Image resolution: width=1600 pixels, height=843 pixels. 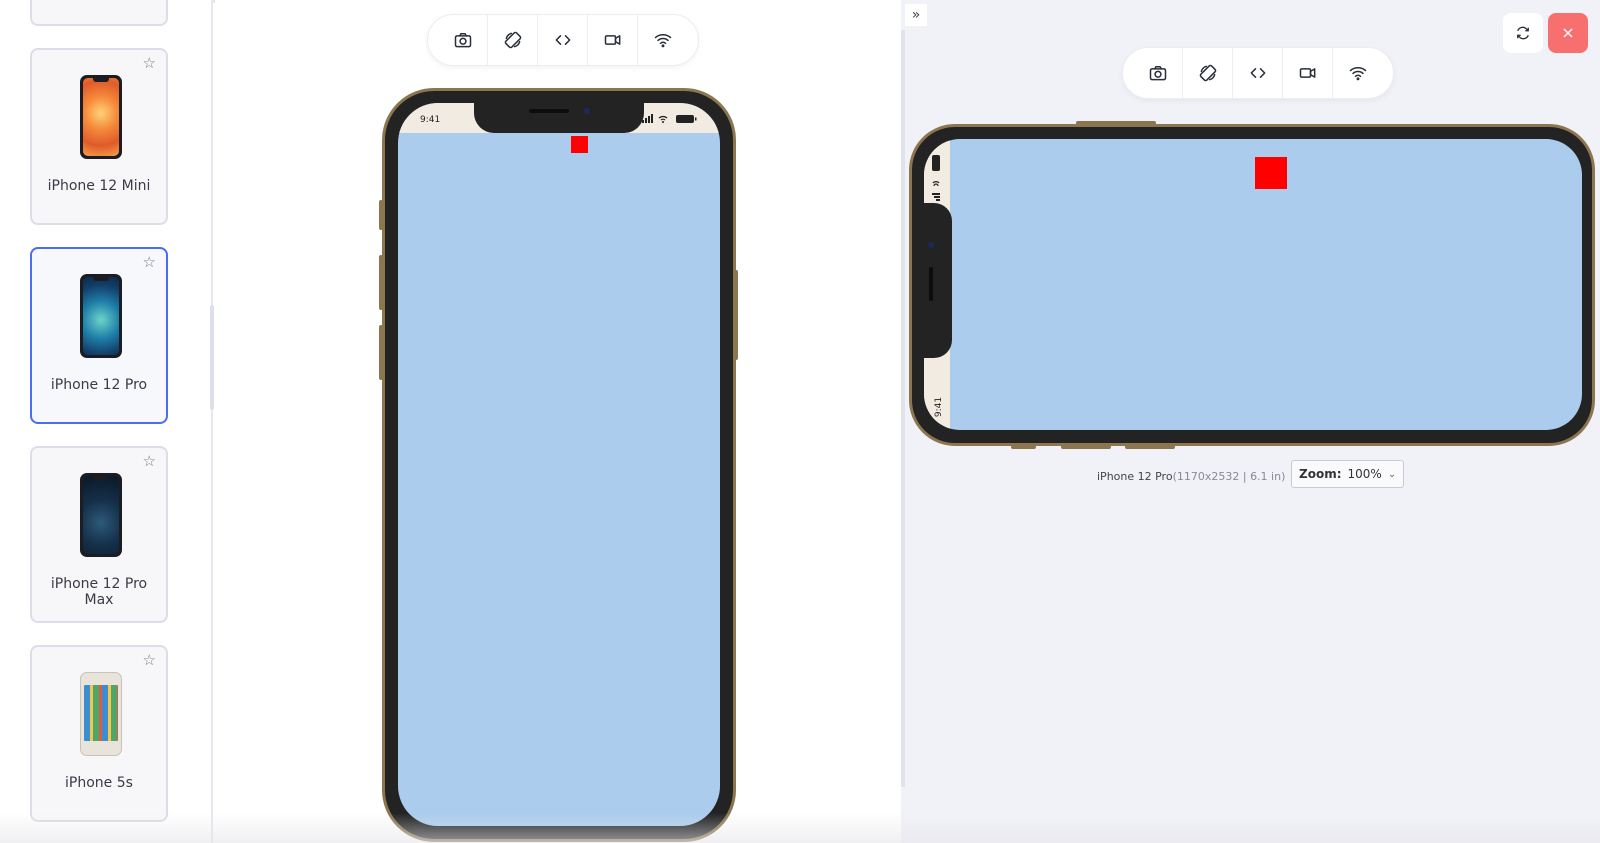 I want to click on device-label: iPhone 12 Pro Max, so click(x=99, y=592).